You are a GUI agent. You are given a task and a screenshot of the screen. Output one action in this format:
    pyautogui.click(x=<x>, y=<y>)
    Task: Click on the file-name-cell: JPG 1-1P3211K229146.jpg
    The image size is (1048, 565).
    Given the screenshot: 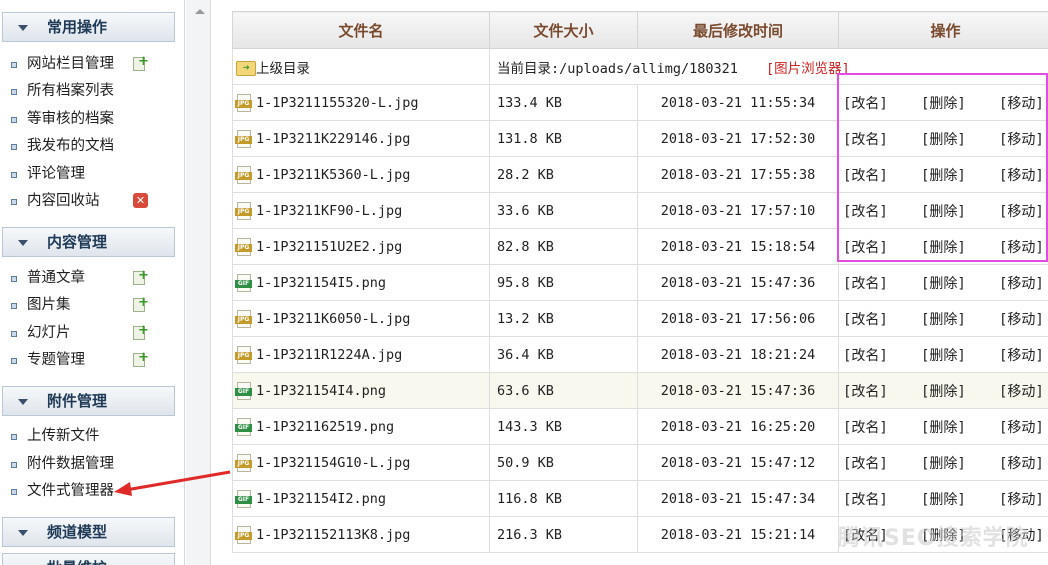 What is the action you would take?
    pyautogui.click(x=361, y=138)
    